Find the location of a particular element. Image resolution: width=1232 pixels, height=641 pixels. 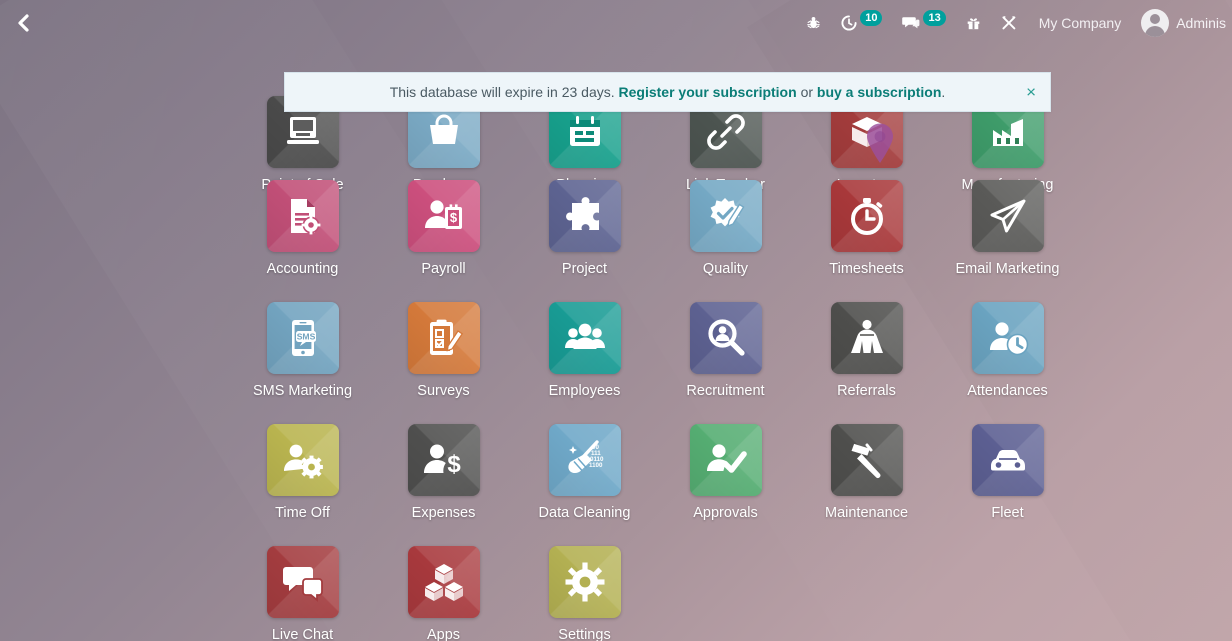

company-switcher: My Company is located at coordinates (1080, 23).